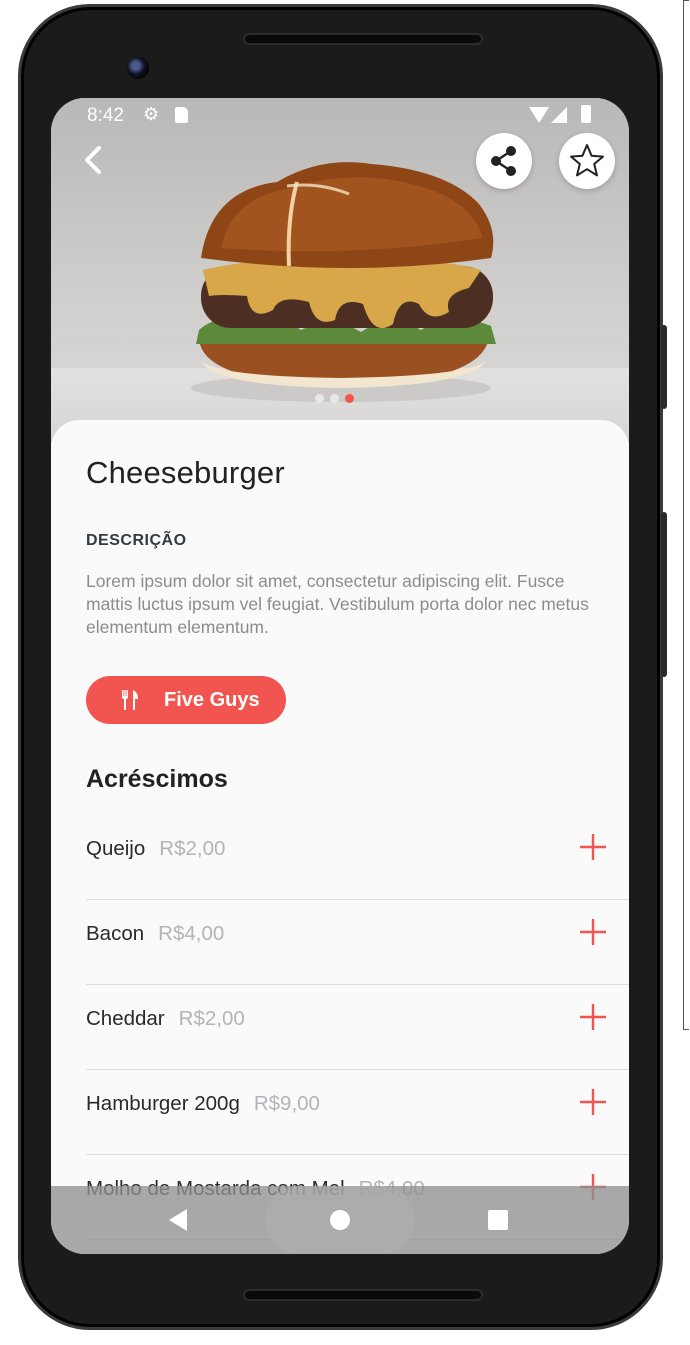 Image resolution: width=690 pixels, height=1345 pixels. I want to click on extra-item: Queijo R$2,00, so click(357, 857).